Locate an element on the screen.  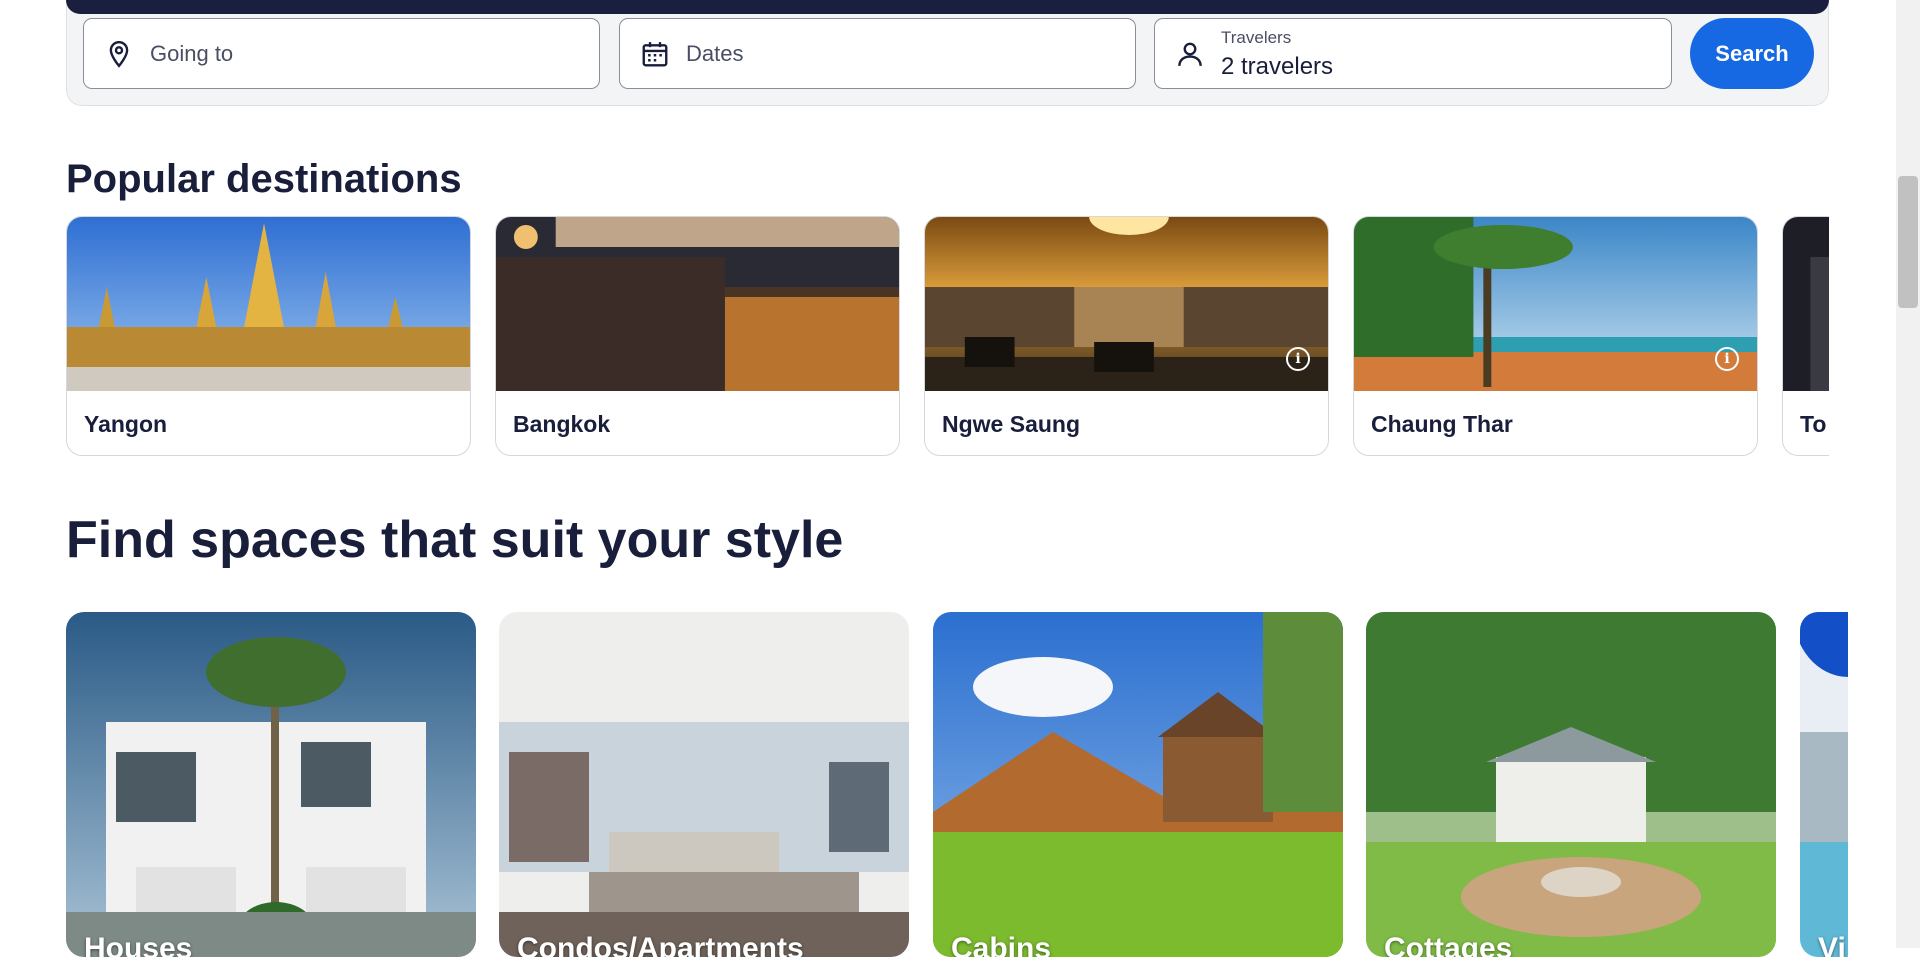
space-name: Houses is located at coordinates (138, 944).